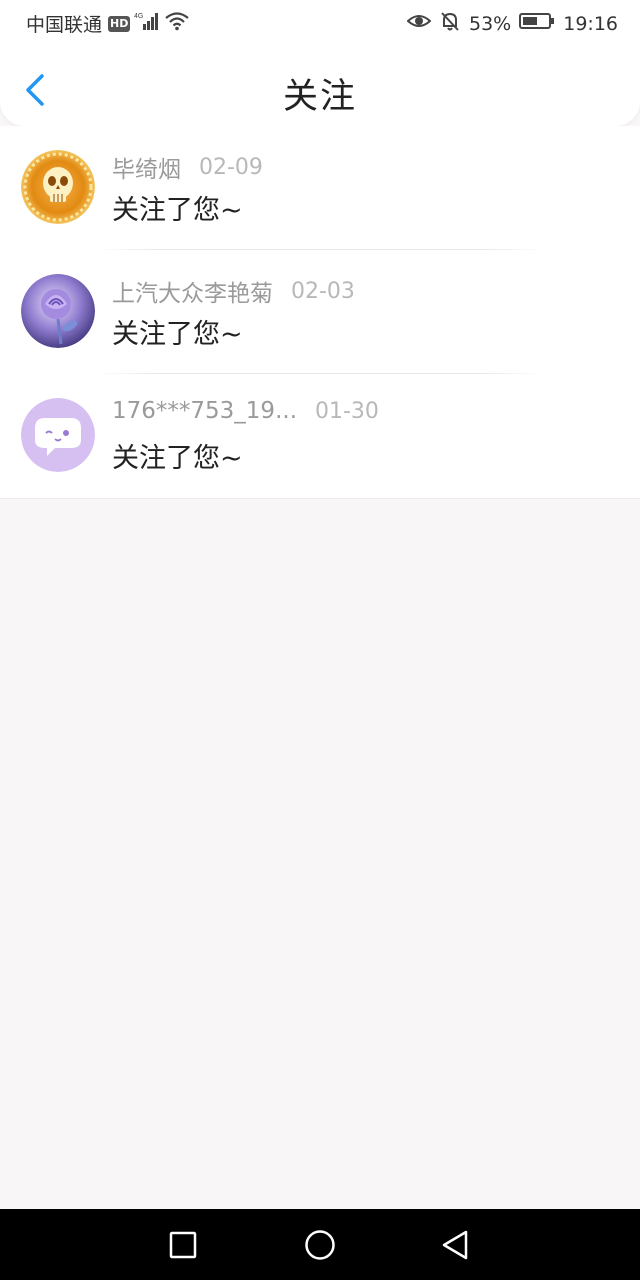  I want to click on svg-text: 4G, so click(138, 16).